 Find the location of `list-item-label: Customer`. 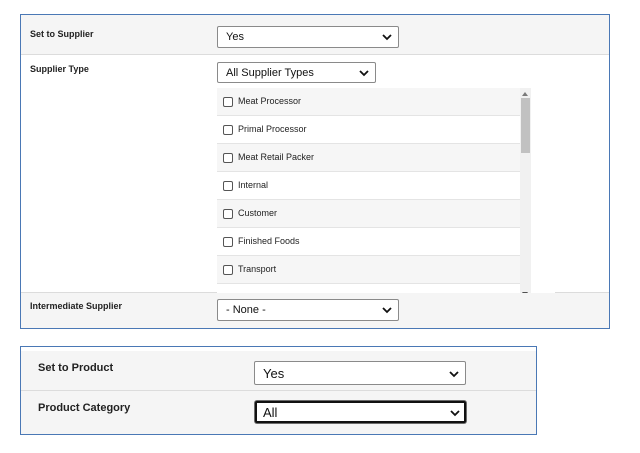

list-item-label: Customer is located at coordinates (258, 213).